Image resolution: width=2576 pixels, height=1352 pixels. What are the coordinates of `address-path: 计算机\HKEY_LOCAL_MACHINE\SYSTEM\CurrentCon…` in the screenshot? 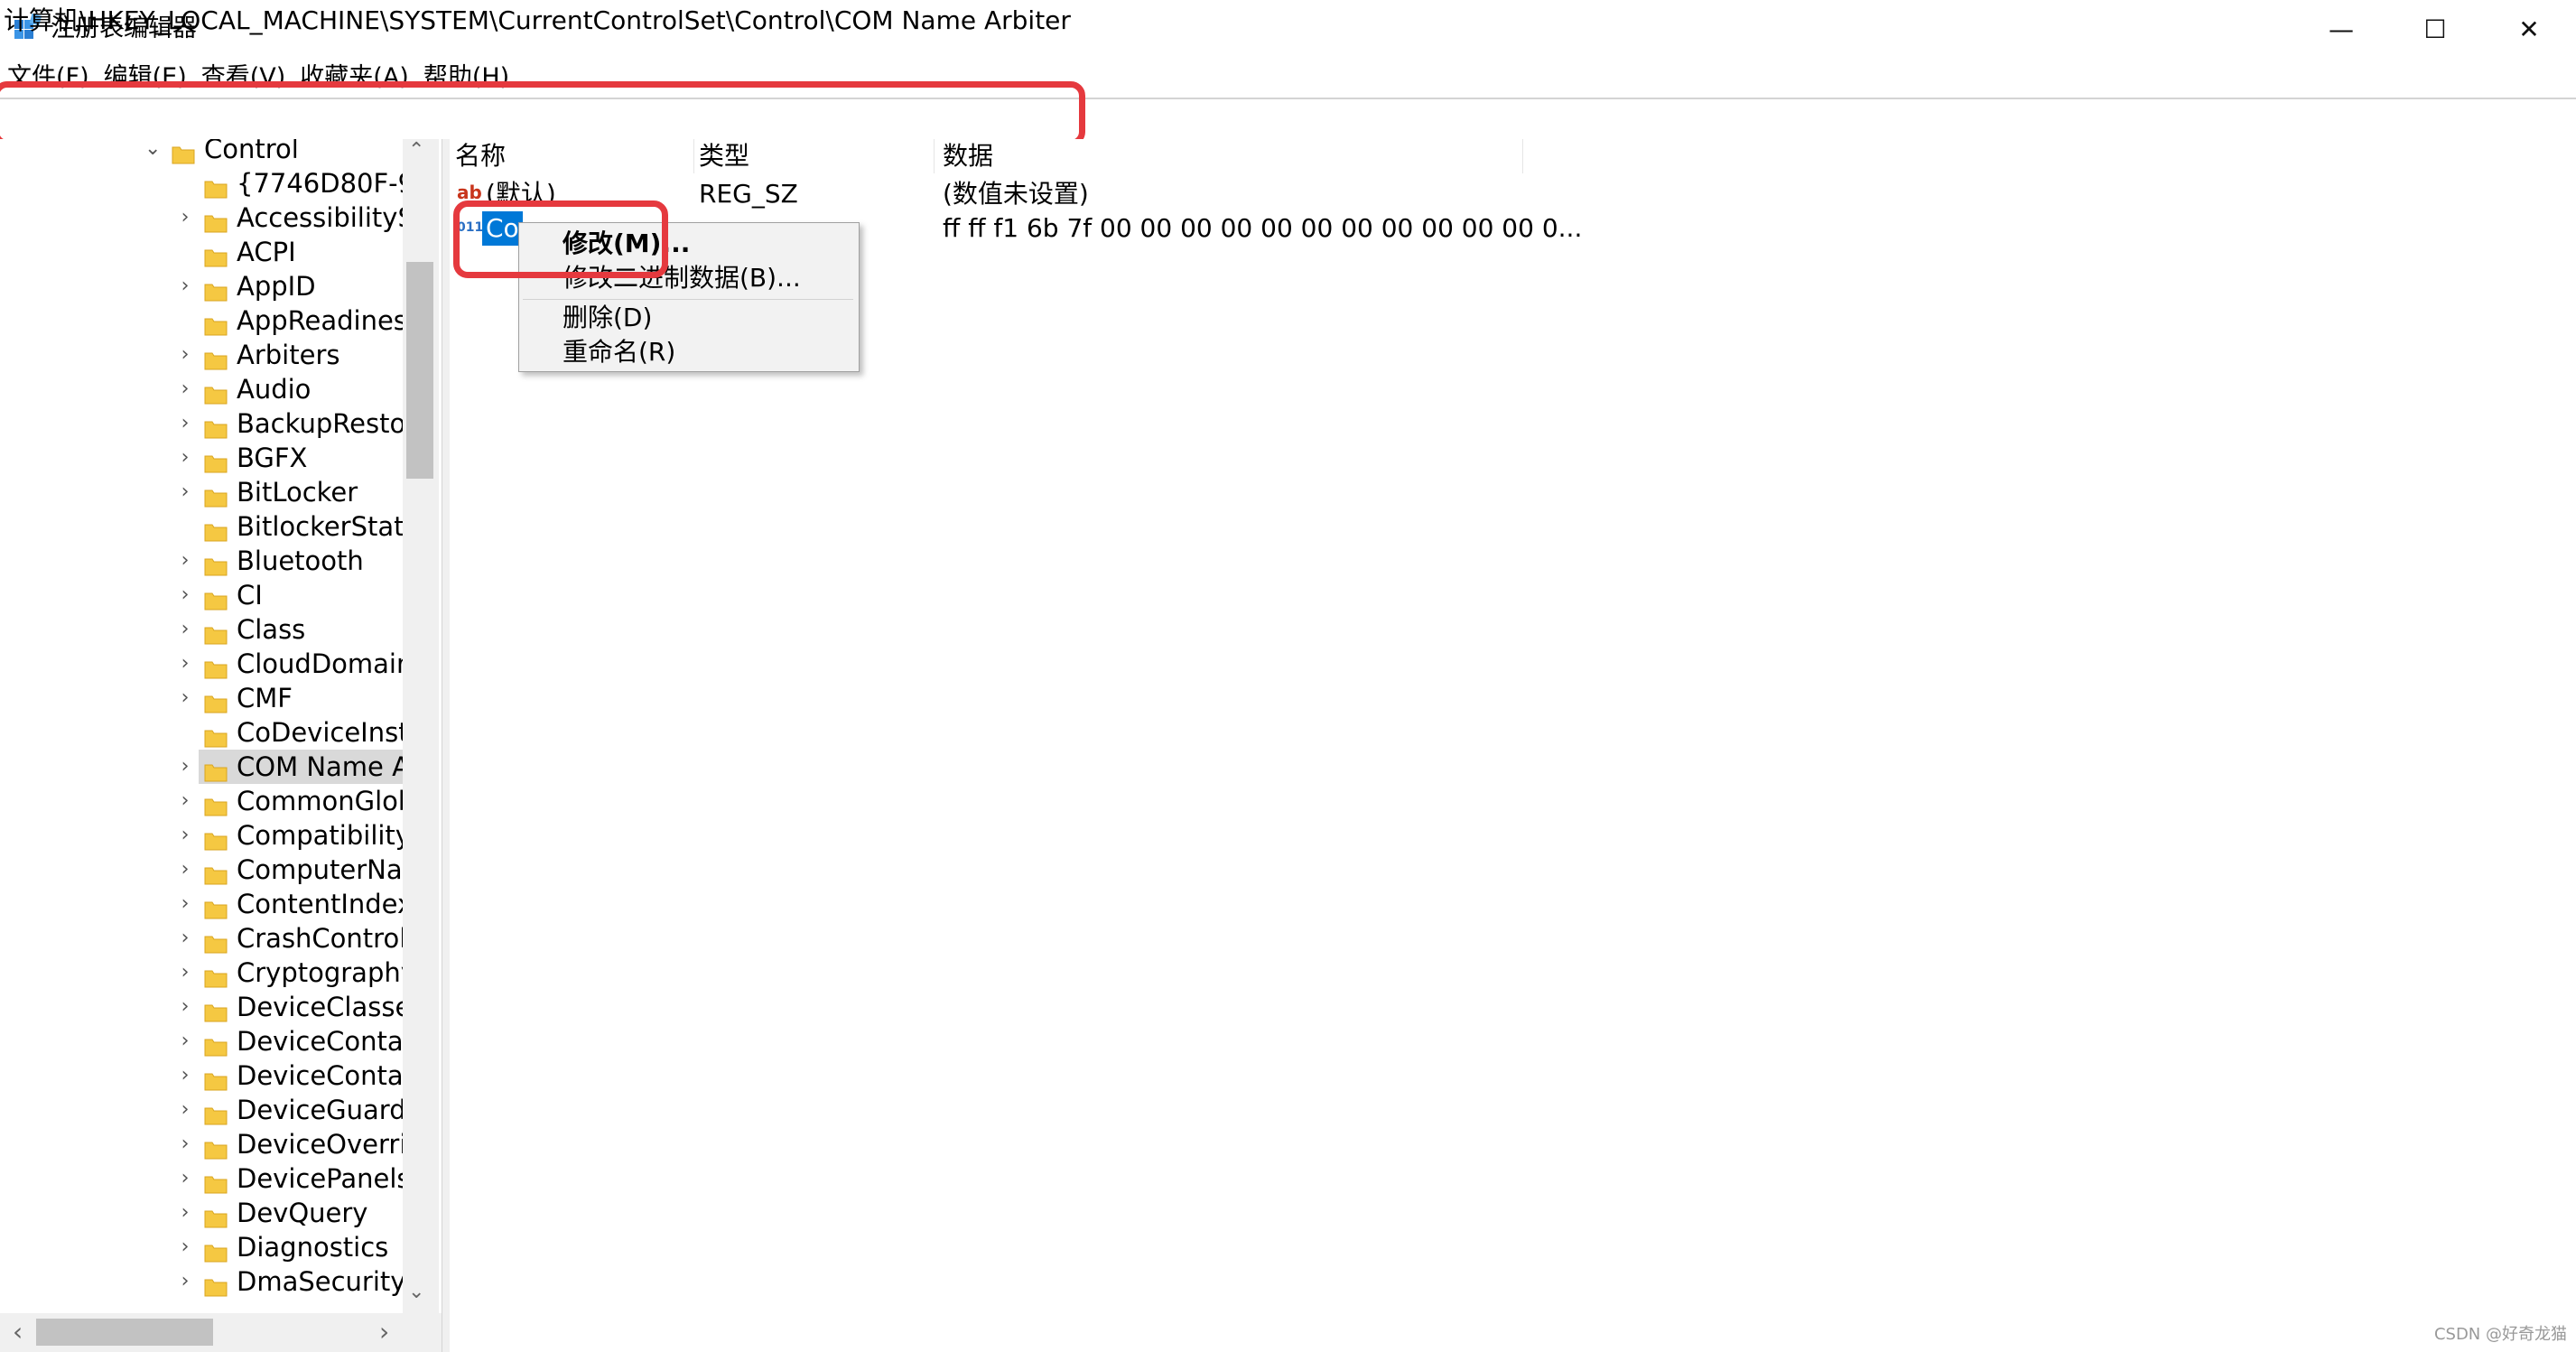 It's located at (537, 21).